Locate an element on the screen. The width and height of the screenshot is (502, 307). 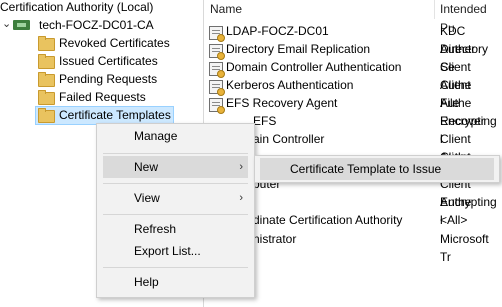
column-header-name: Name is located at coordinates (226, 9).